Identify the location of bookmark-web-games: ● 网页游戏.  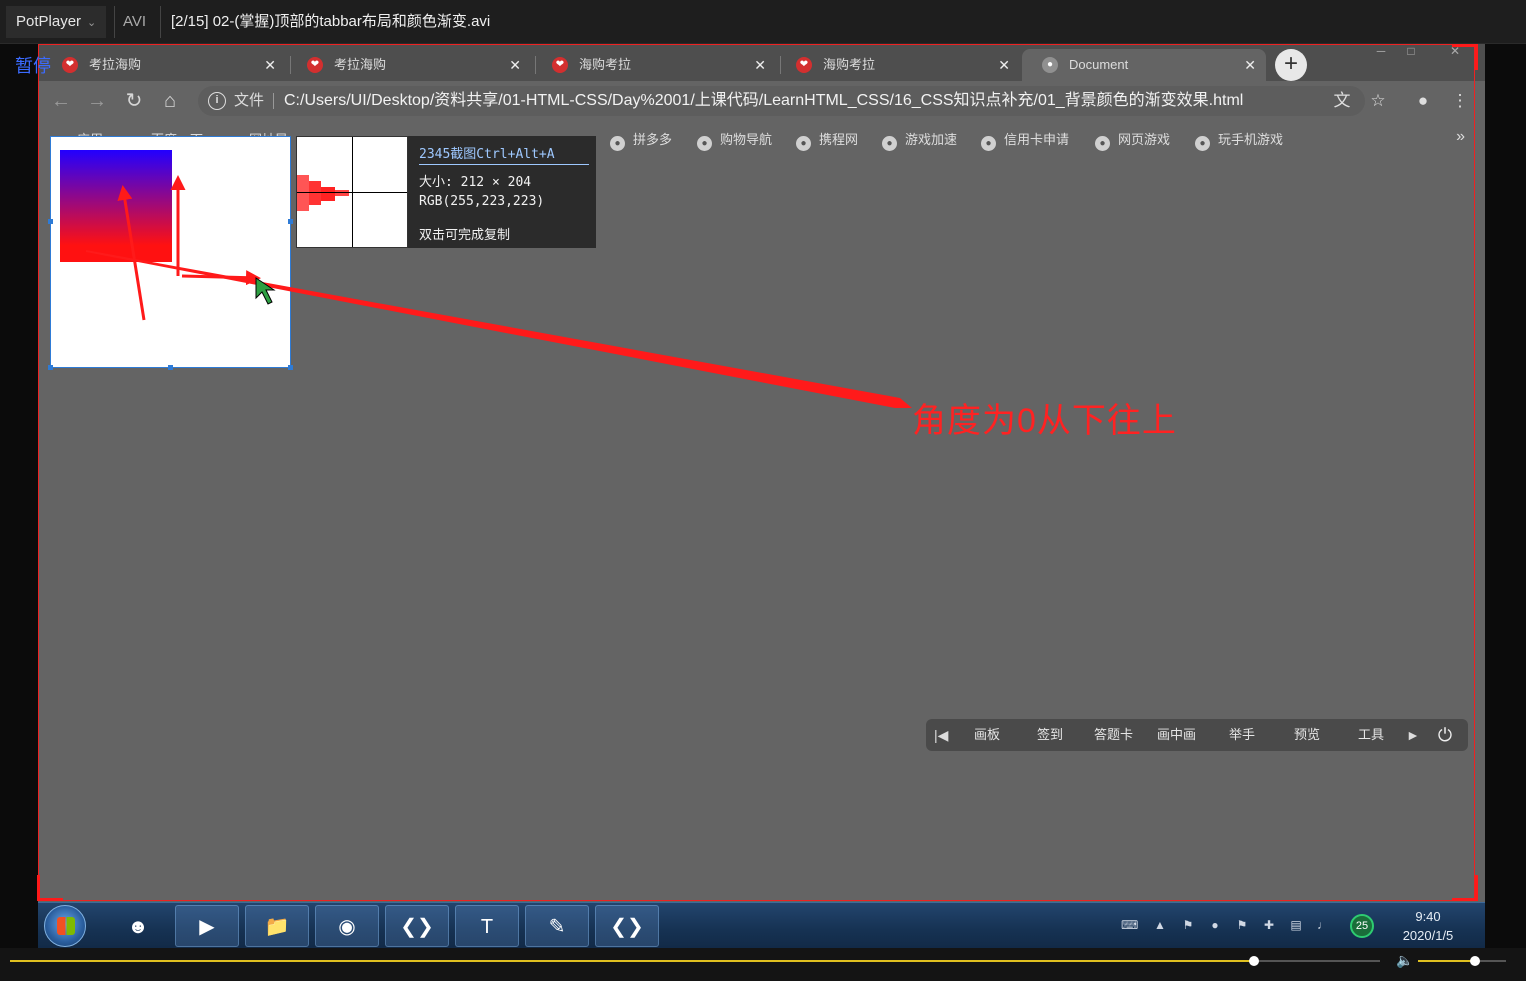
(1132, 140).